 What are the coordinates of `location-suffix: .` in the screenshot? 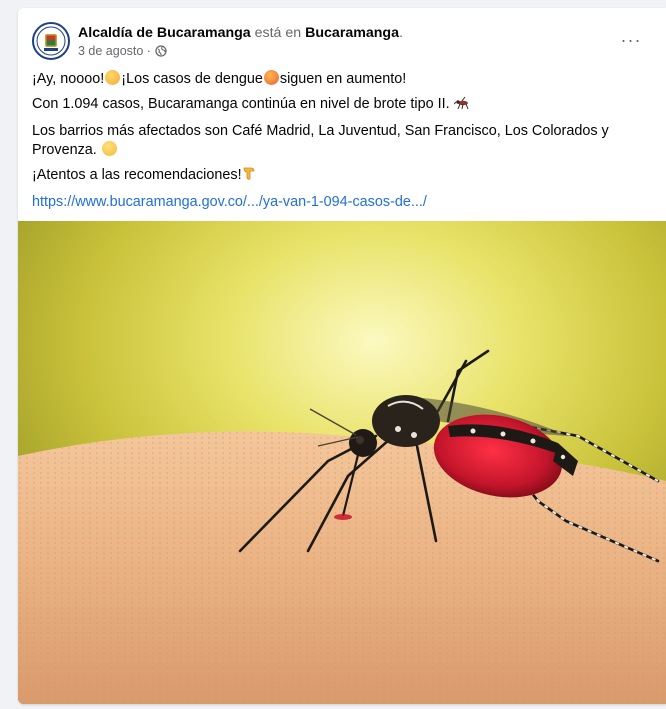 It's located at (400, 33).